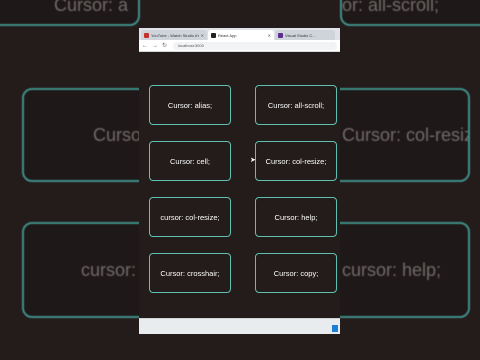  I want to click on vscode-icon, so click(280, 35).